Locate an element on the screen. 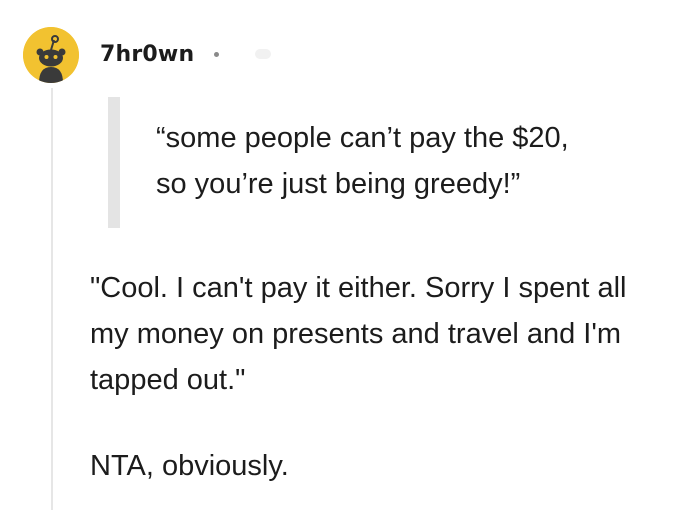 The image size is (700, 510). comment-header: 7hr0wn is located at coordinates (186, 54).